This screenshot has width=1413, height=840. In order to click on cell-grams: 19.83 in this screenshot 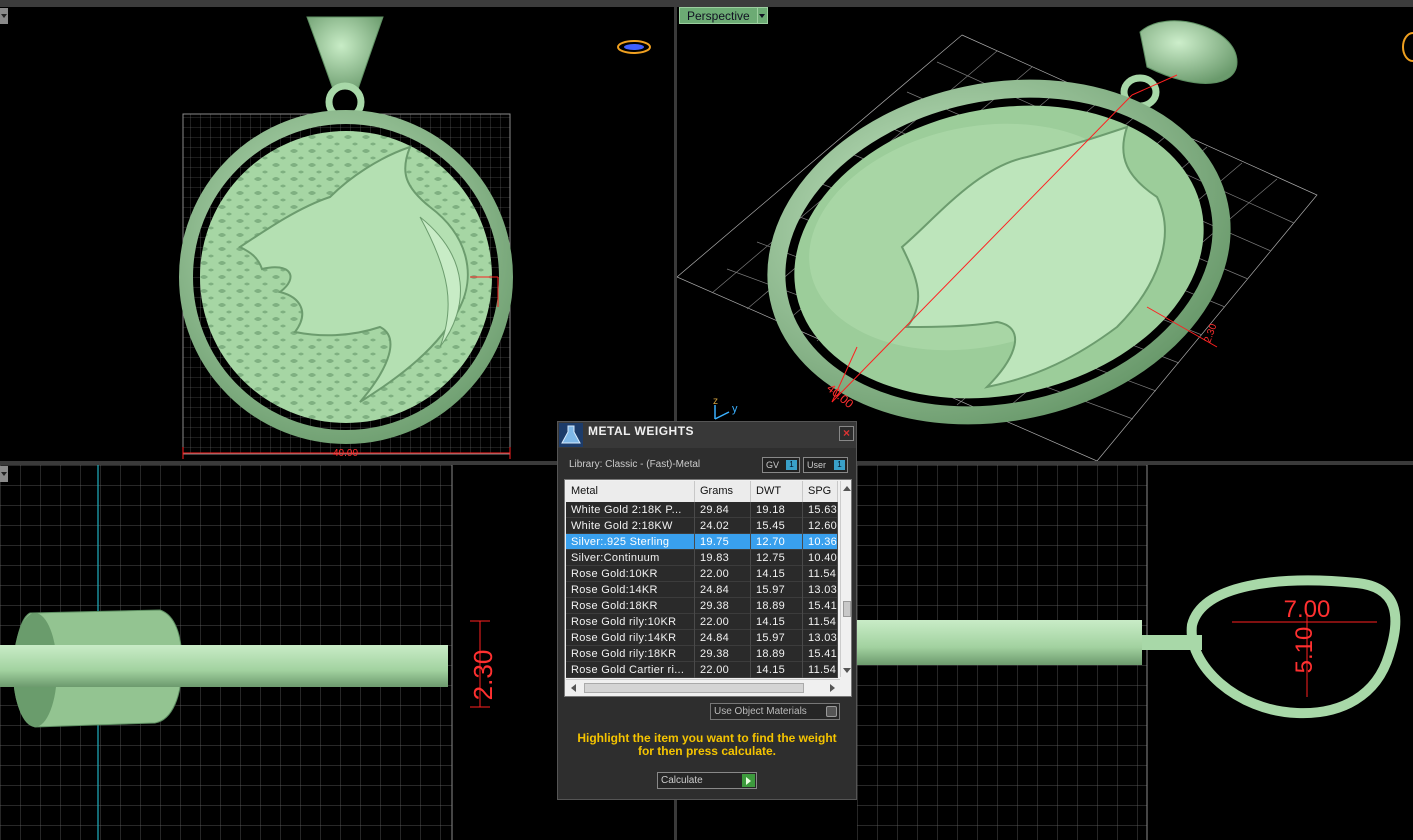, I will do `click(723, 558)`.